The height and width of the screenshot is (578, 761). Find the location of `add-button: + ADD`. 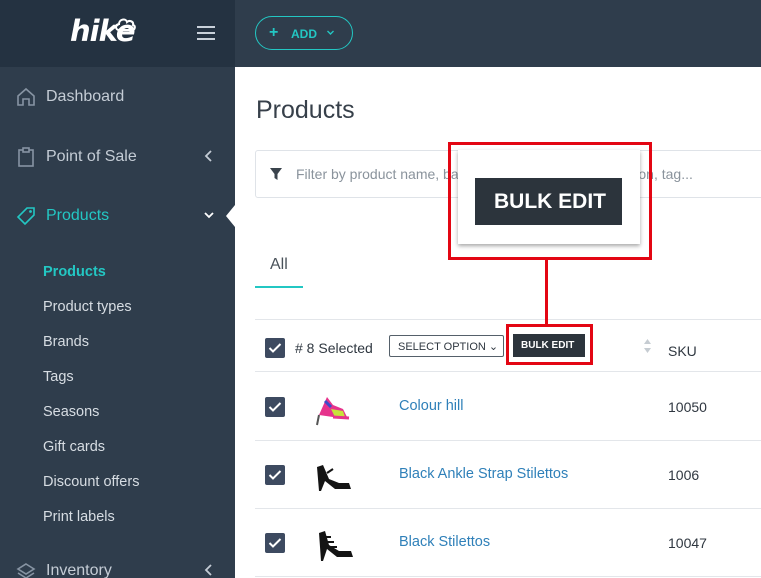

add-button: + ADD is located at coordinates (304, 33).